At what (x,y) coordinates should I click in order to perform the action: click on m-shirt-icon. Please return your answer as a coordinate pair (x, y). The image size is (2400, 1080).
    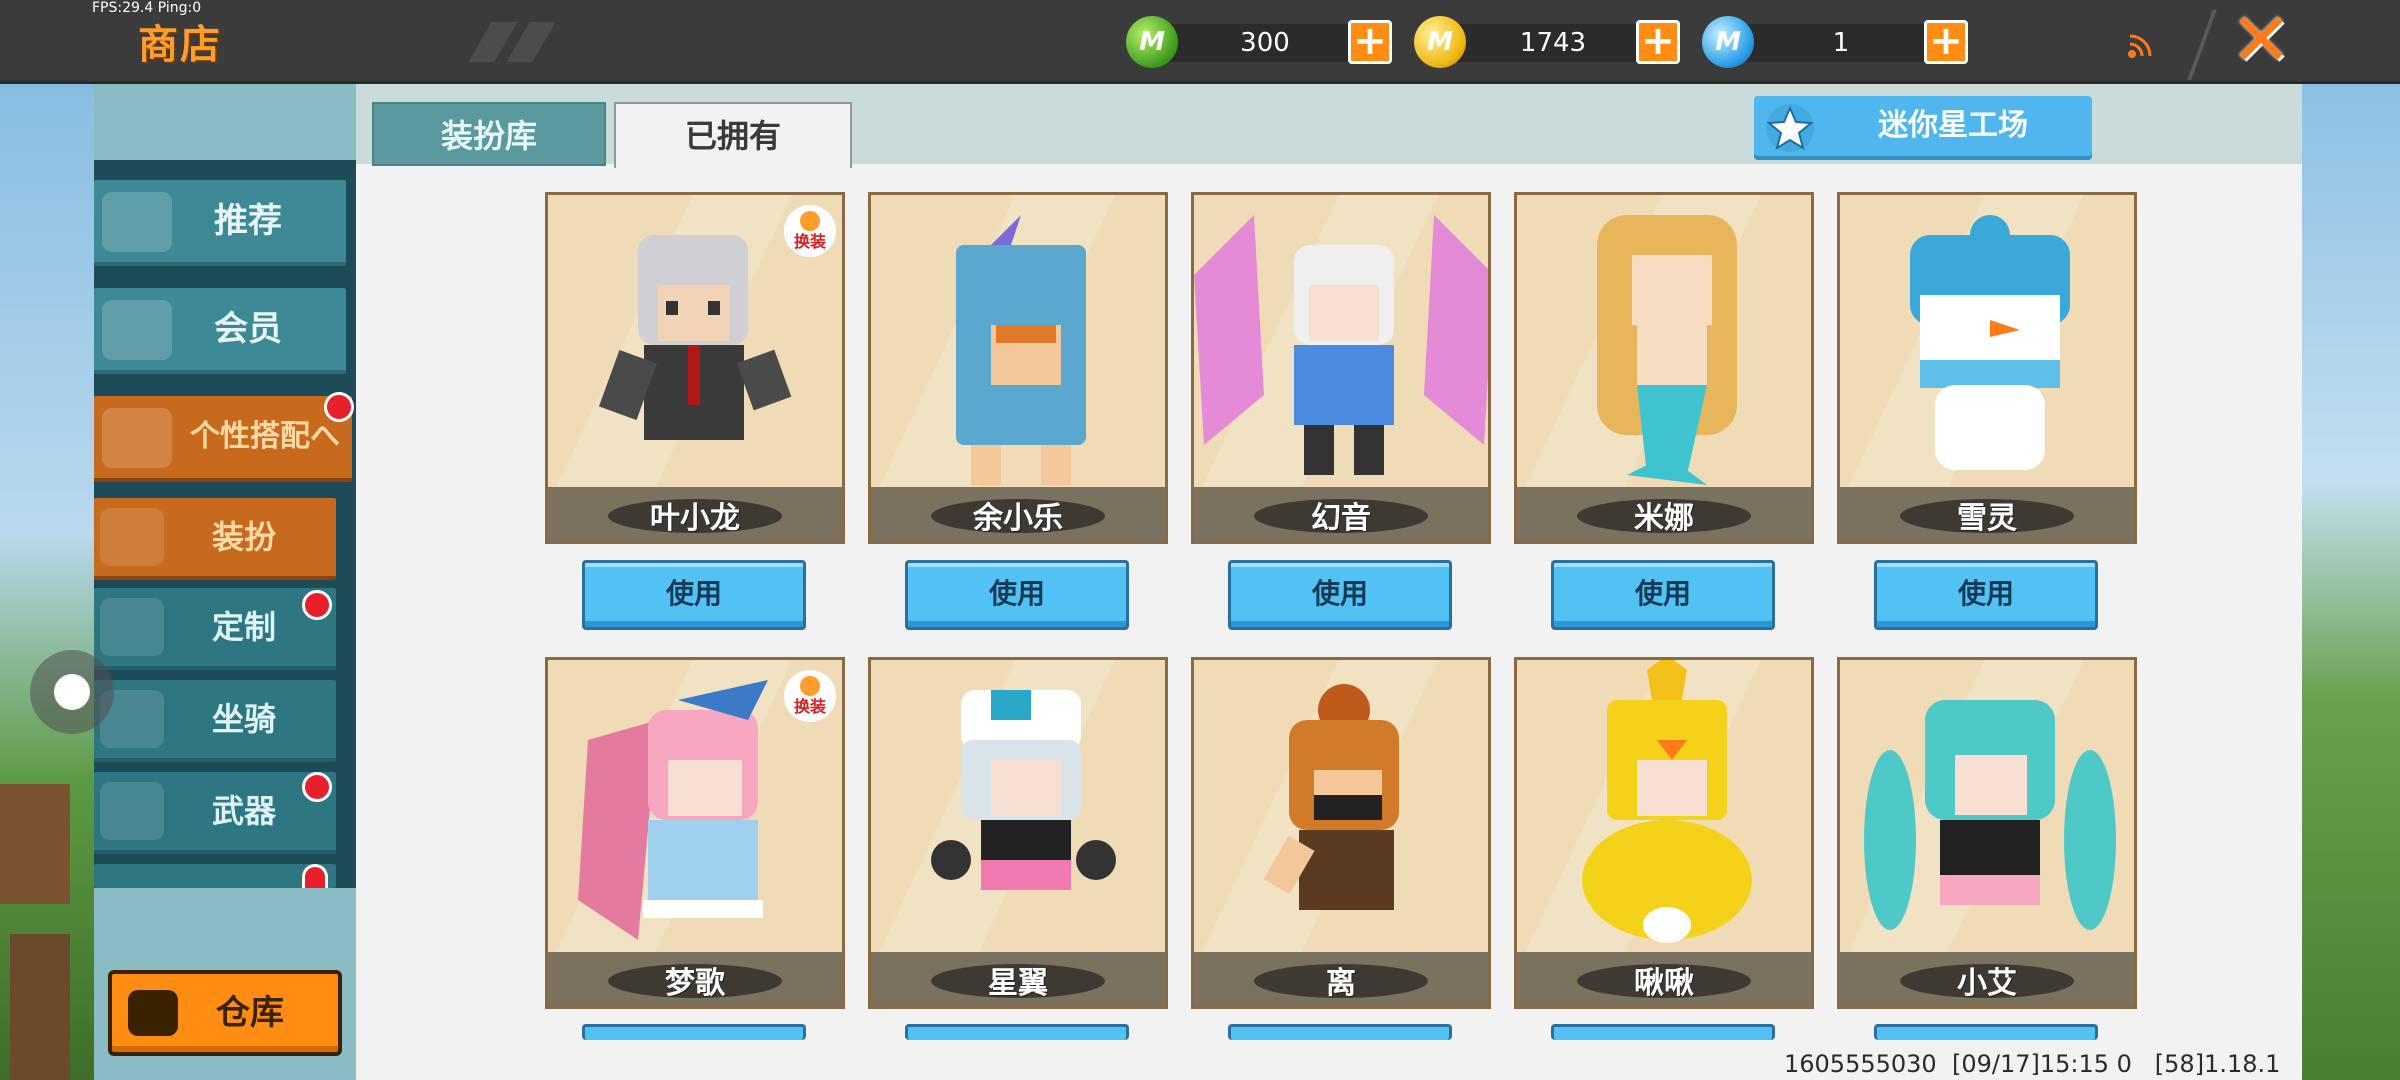
    Looking at the image, I should click on (132, 537).